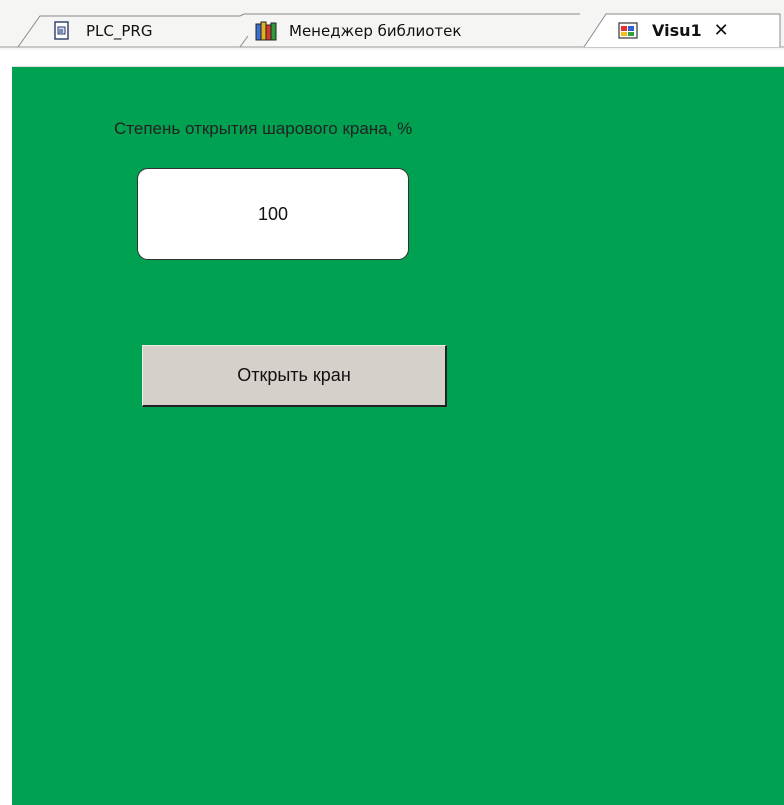  What do you see at coordinates (721, 30) in the screenshot?
I see `close-tab-icon: ✕` at bounding box center [721, 30].